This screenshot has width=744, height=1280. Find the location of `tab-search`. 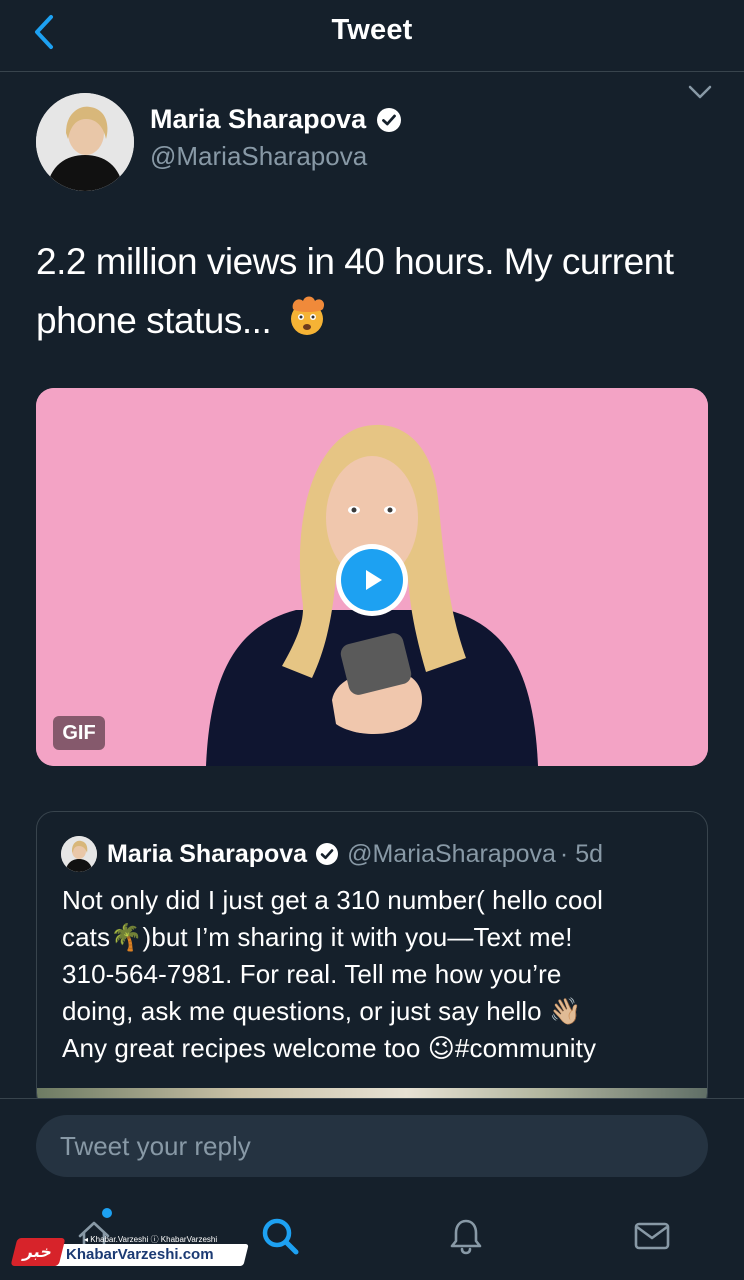

tab-search is located at coordinates (280, 1236).